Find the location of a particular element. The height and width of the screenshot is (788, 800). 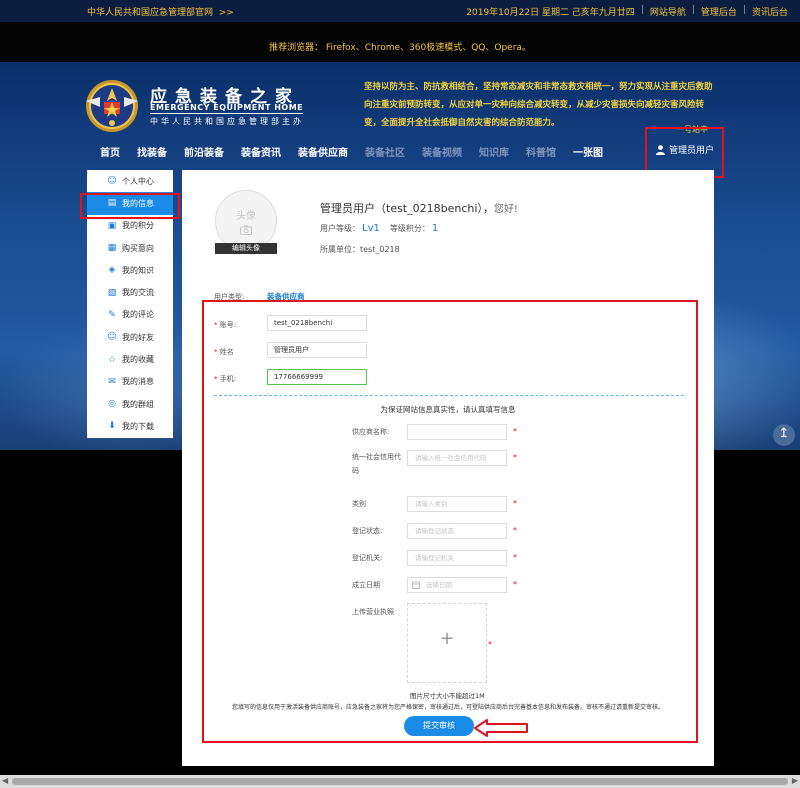

user-icon: ☺ is located at coordinates (112, 181).